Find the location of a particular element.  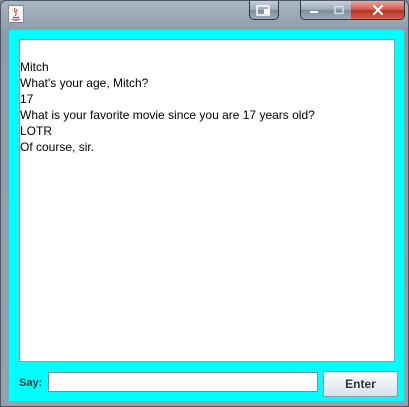

chat-line: Of course, sir. is located at coordinates (57, 147).